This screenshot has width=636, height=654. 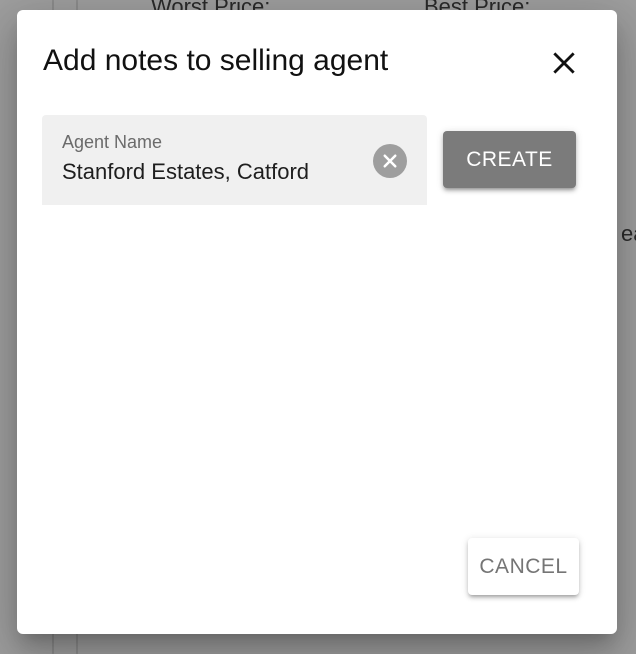 What do you see at coordinates (216, 60) in the screenshot?
I see `dialog-title: Add notes to selling agent` at bounding box center [216, 60].